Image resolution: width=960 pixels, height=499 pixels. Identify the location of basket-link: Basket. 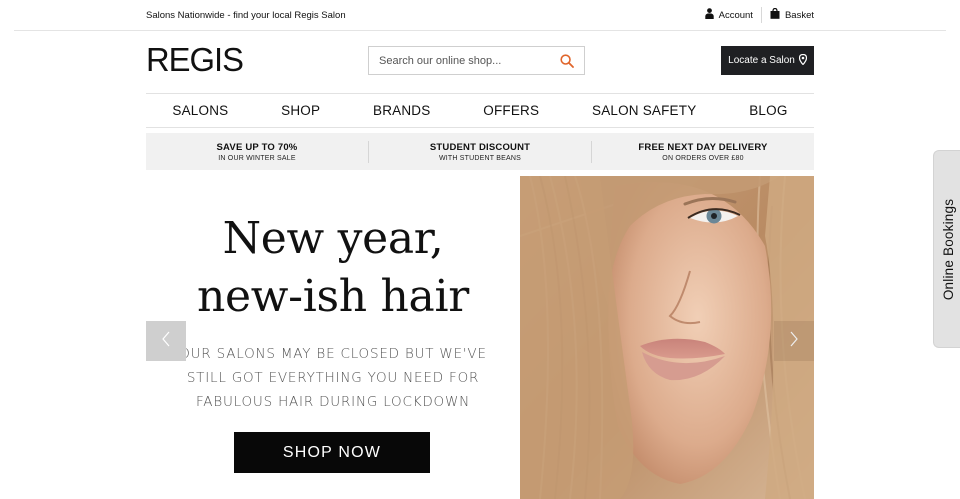
(792, 14).